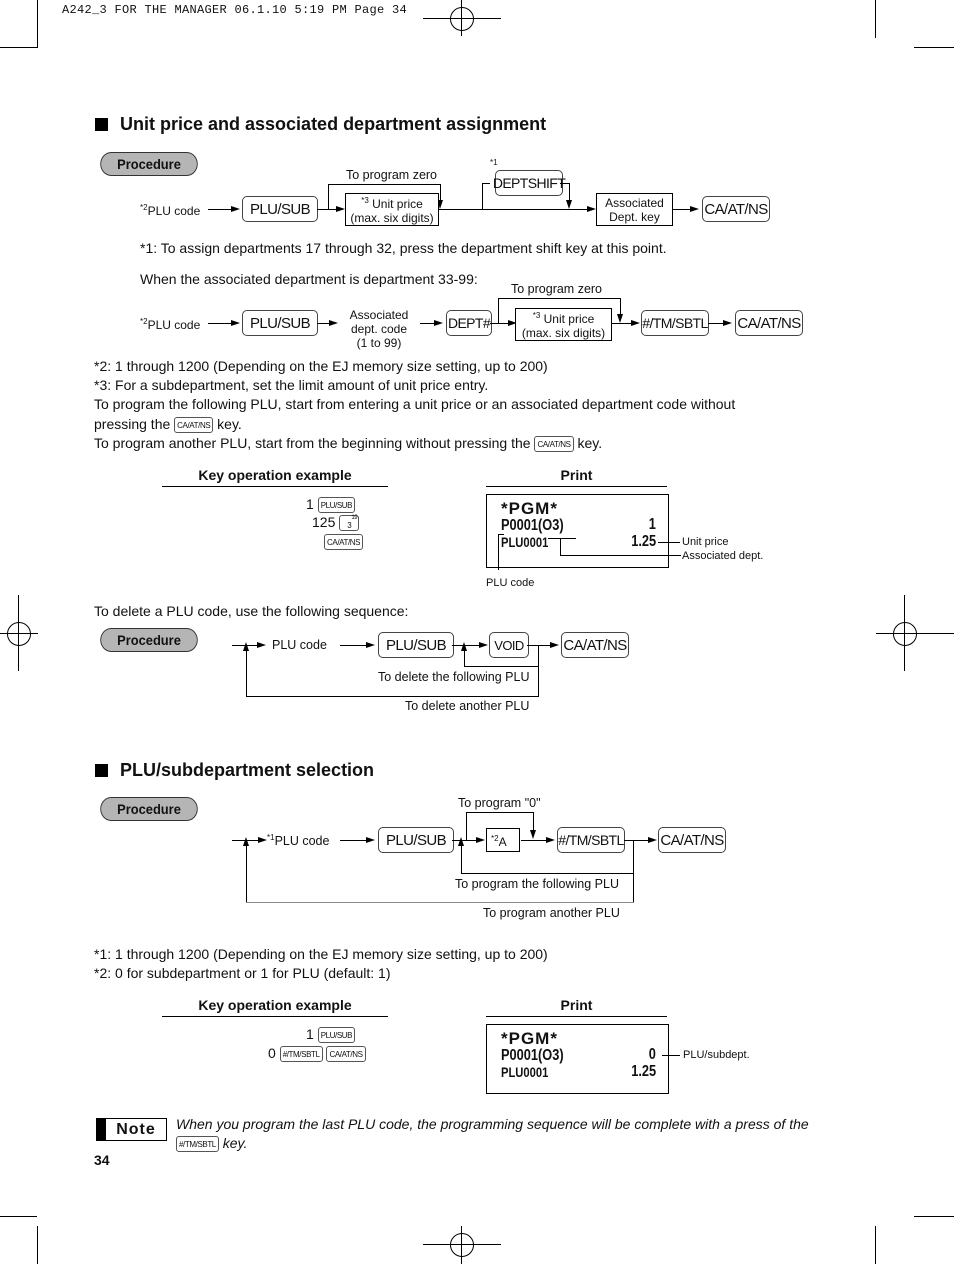  Describe the element at coordinates (131, 1129) in the screenshot. I see `note-badge: Note` at that location.